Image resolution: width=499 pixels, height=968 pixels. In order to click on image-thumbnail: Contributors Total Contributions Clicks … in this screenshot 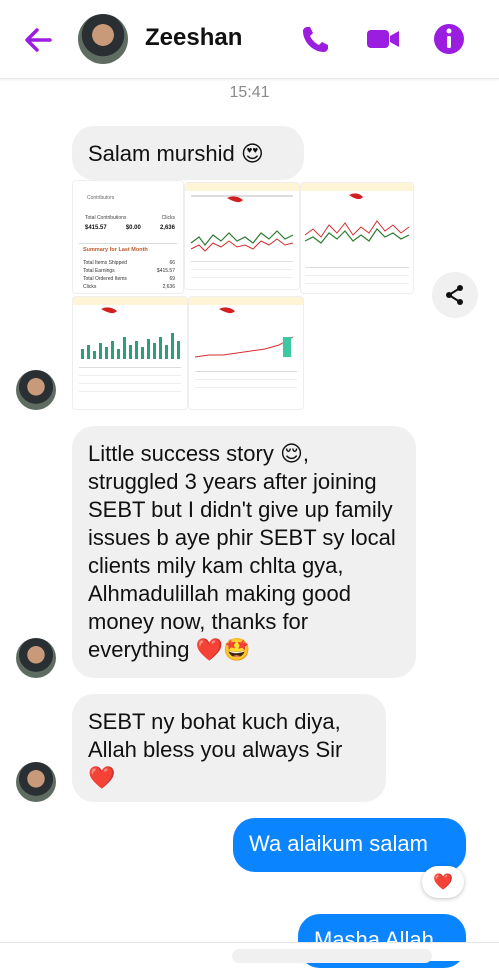, I will do `click(128, 237)`.